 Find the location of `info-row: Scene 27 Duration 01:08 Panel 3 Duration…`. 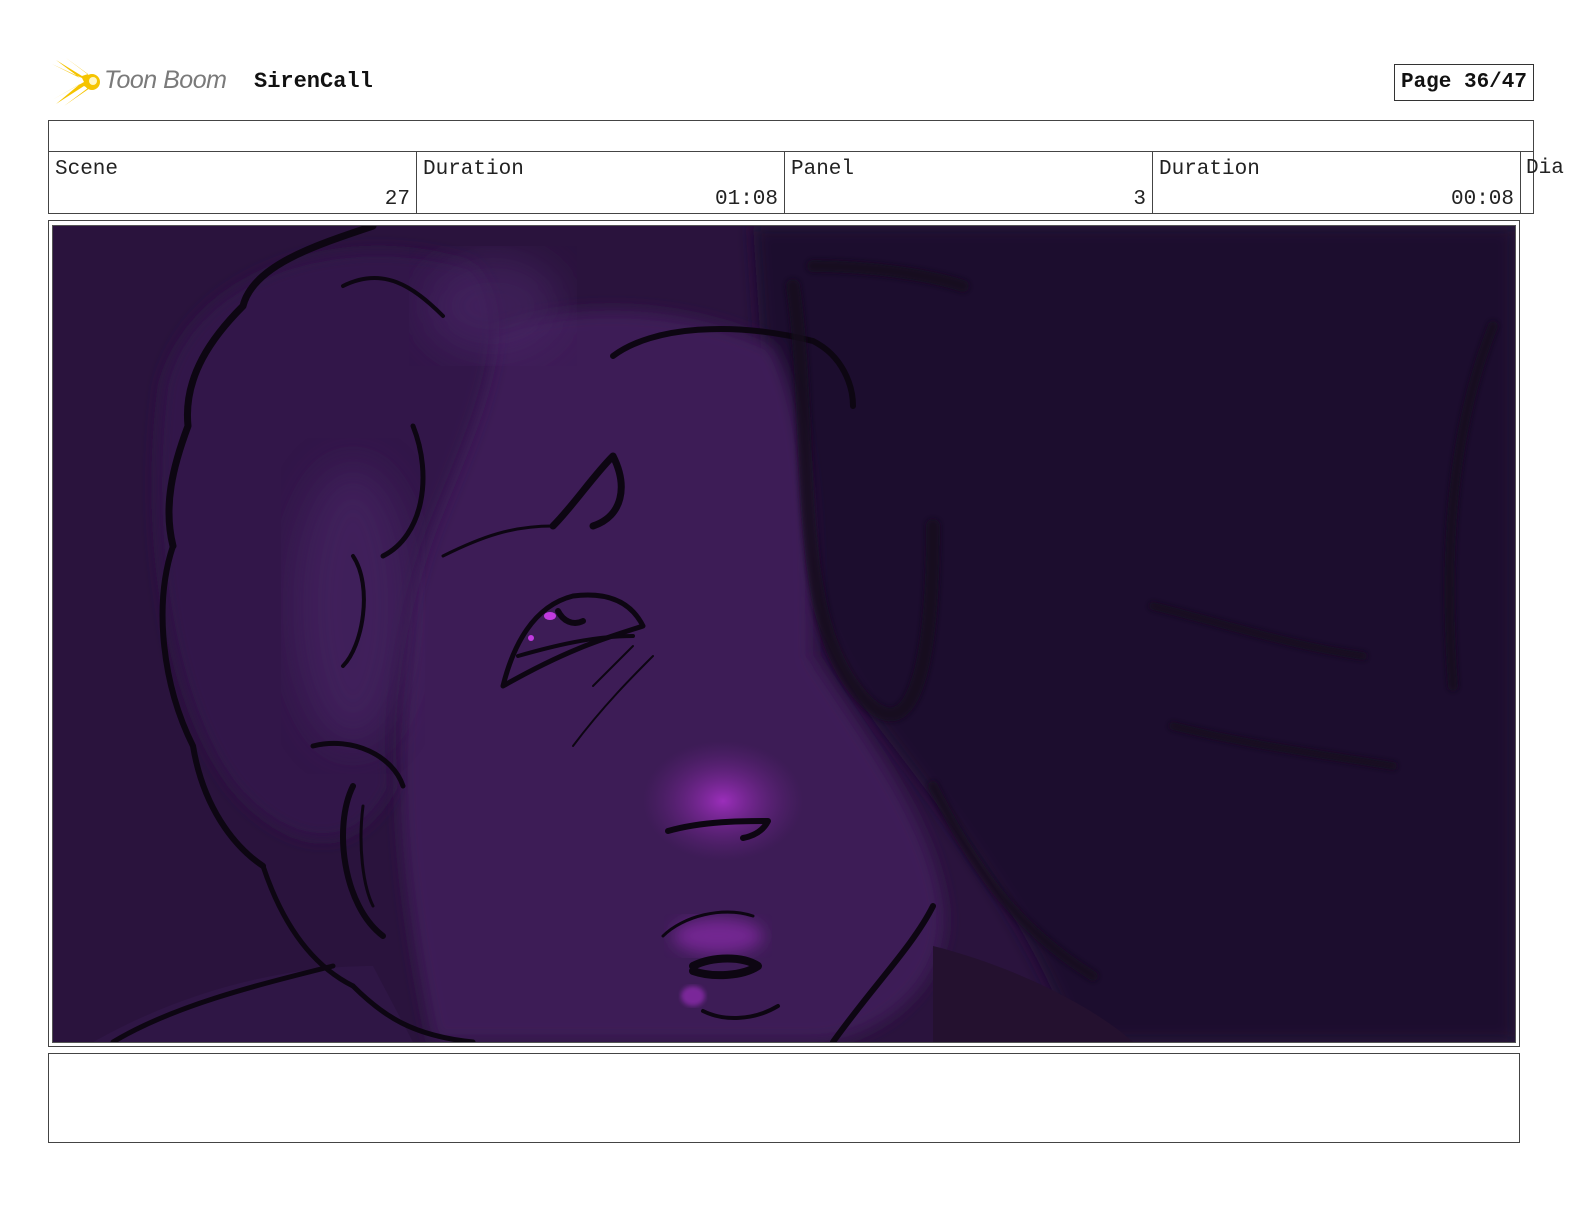

info-row: Scene 27 Duration 01:08 Panel 3 Duration… is located at coordinates (791, 182).